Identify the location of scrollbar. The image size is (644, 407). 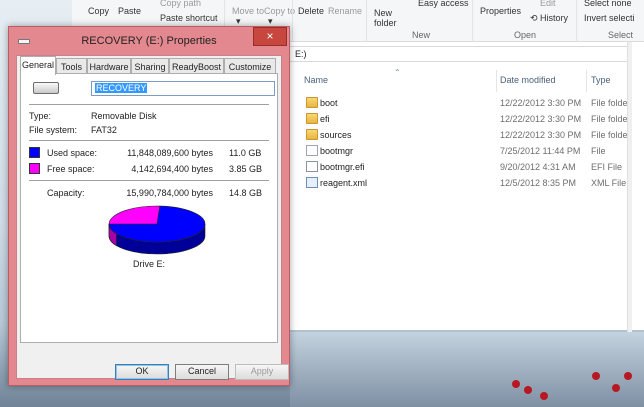
(629, 187).